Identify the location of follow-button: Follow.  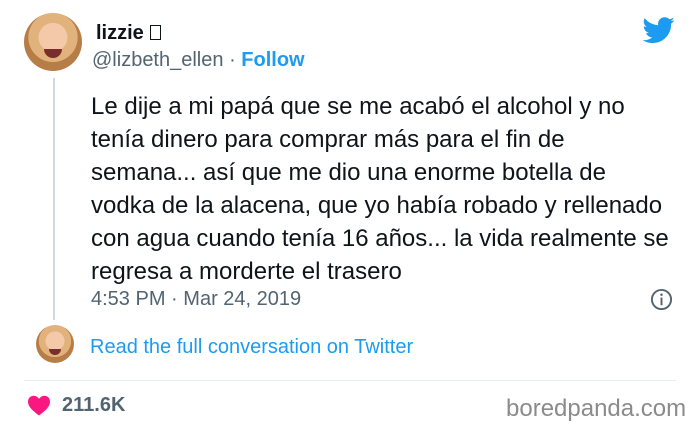
(272, 60).